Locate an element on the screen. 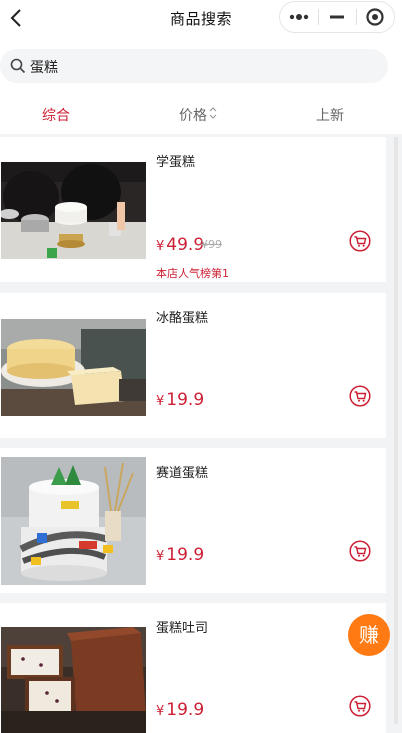 The width and height of the screenshot is (402, 733). sort-bar: 综合 价格 上新 is located at coordinates (201, 113).